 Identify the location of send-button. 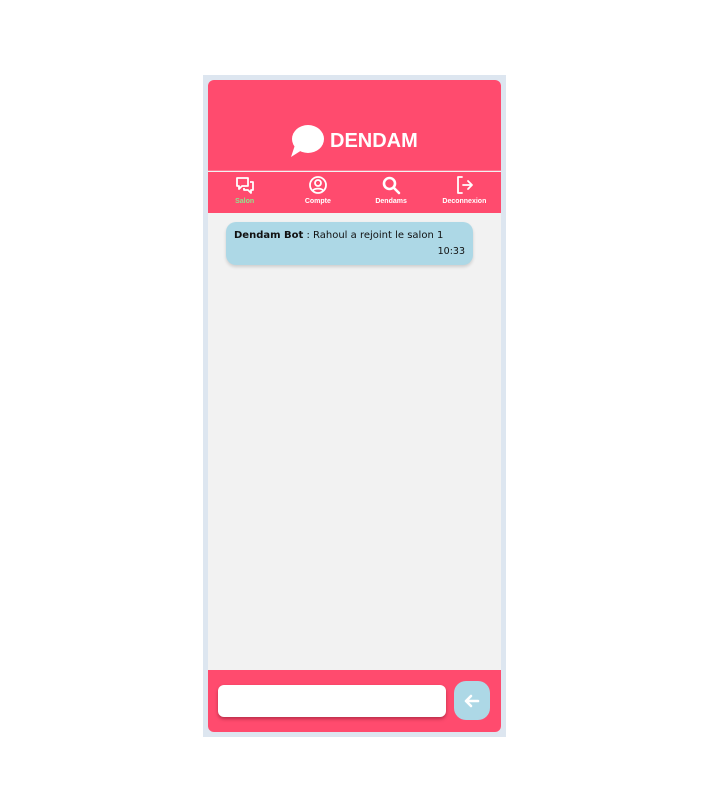
(472, 700).